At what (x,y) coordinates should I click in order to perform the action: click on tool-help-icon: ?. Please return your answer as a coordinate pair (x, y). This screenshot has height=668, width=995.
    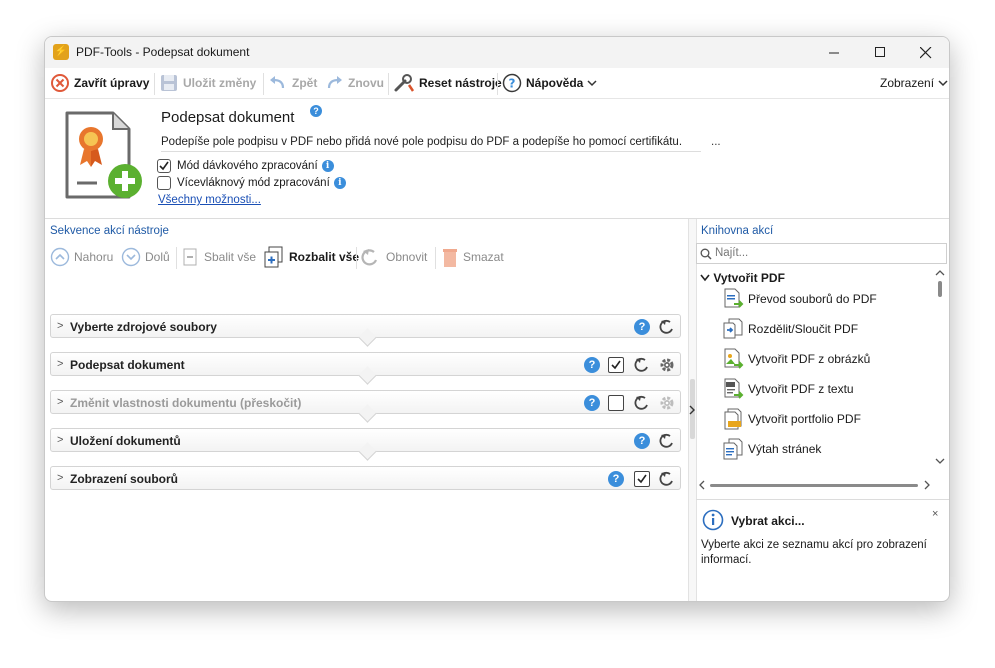
    Looking at the image, I should click on (316, 111).